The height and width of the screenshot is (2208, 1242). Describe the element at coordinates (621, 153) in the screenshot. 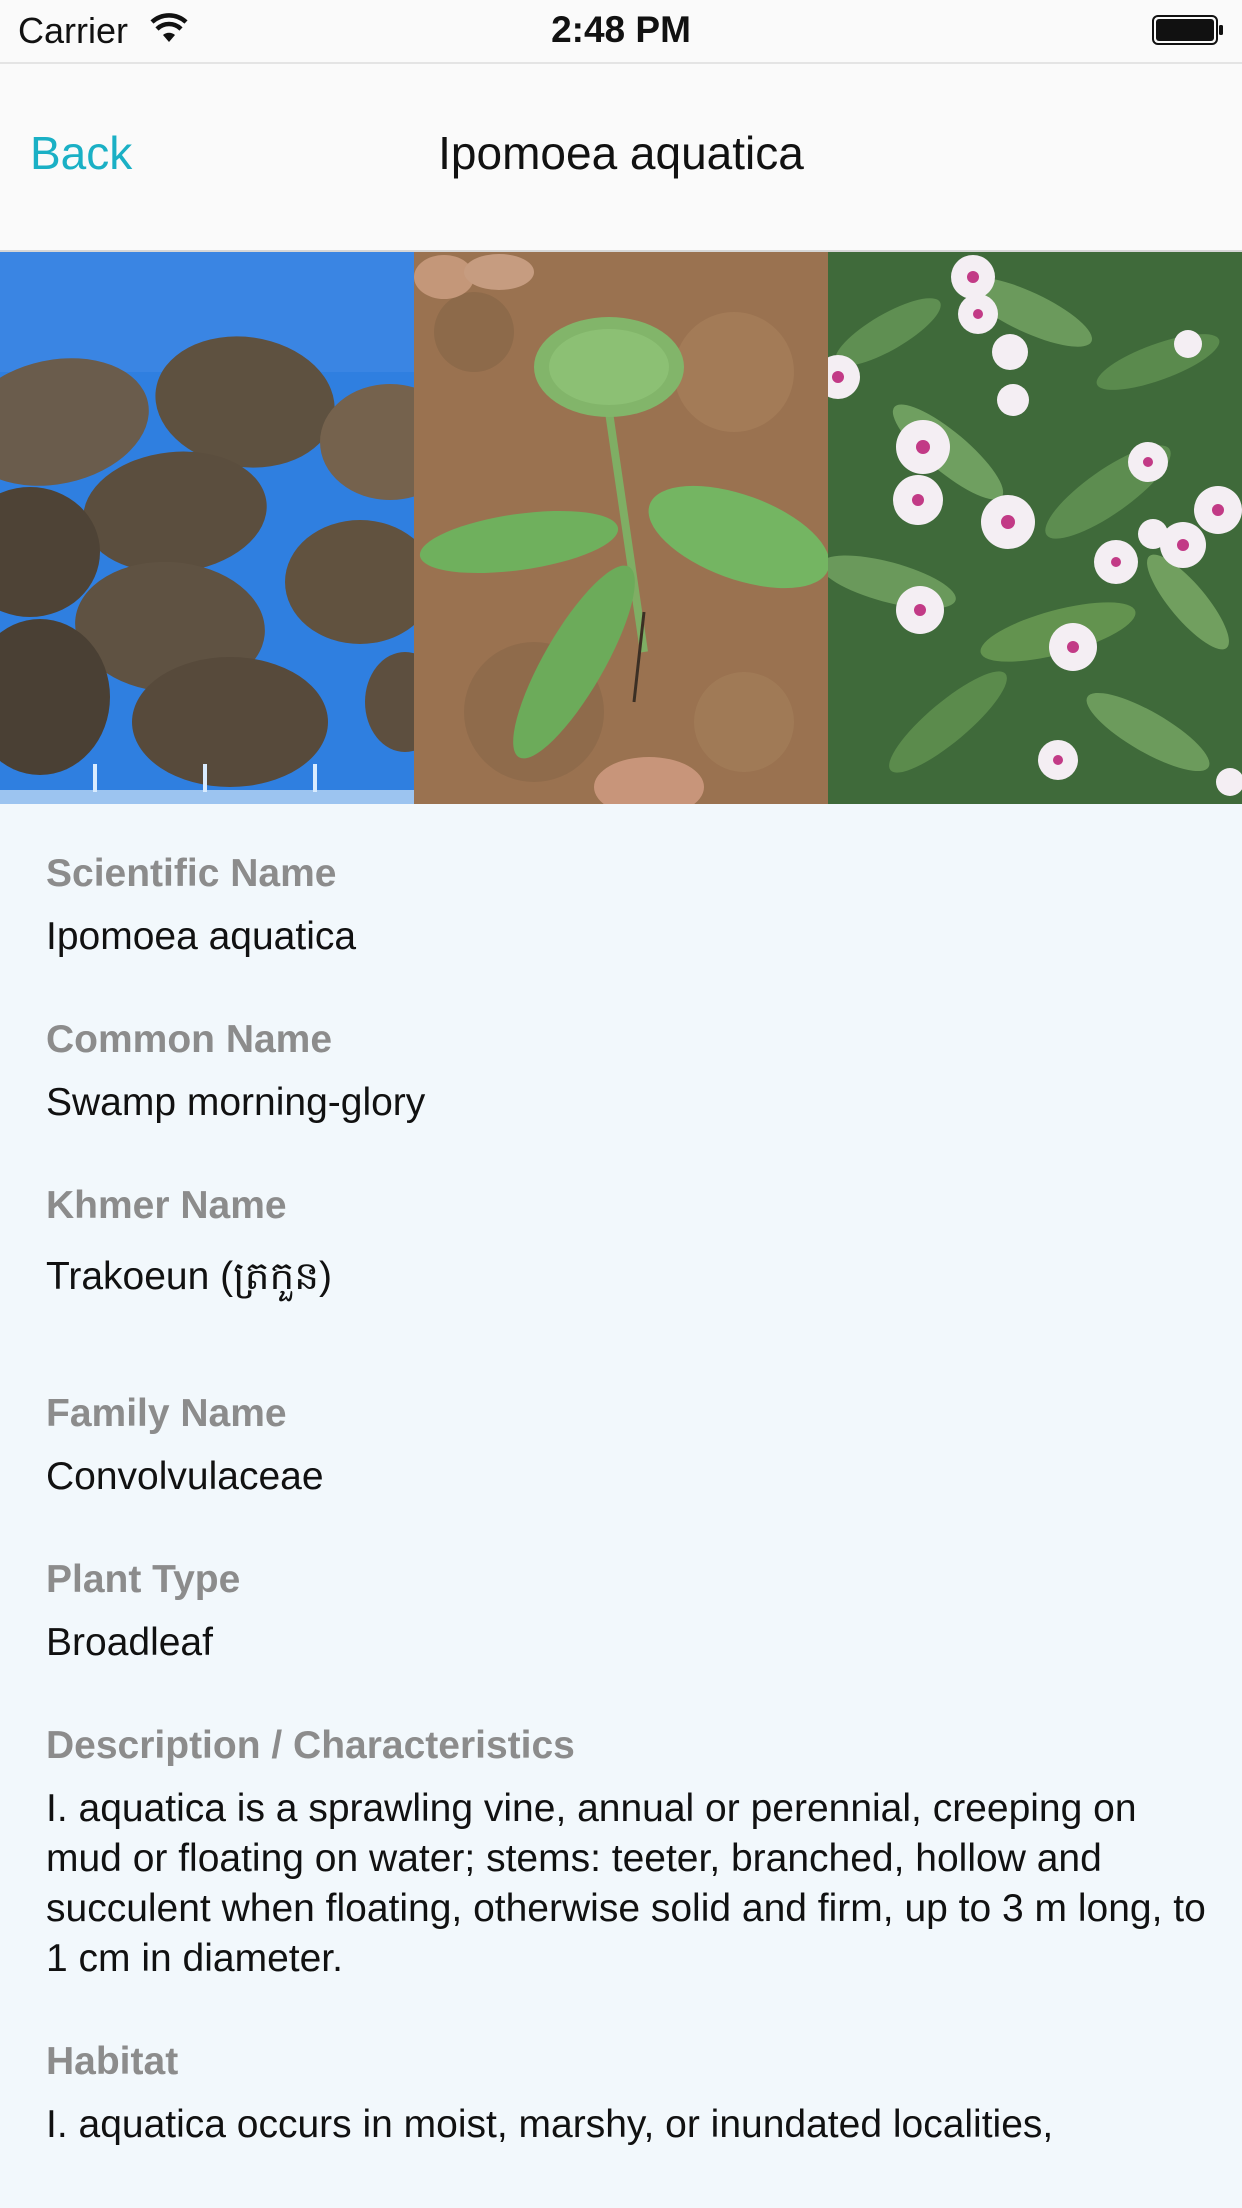

I see `page-title: Ipomoea aquatica` at that location.